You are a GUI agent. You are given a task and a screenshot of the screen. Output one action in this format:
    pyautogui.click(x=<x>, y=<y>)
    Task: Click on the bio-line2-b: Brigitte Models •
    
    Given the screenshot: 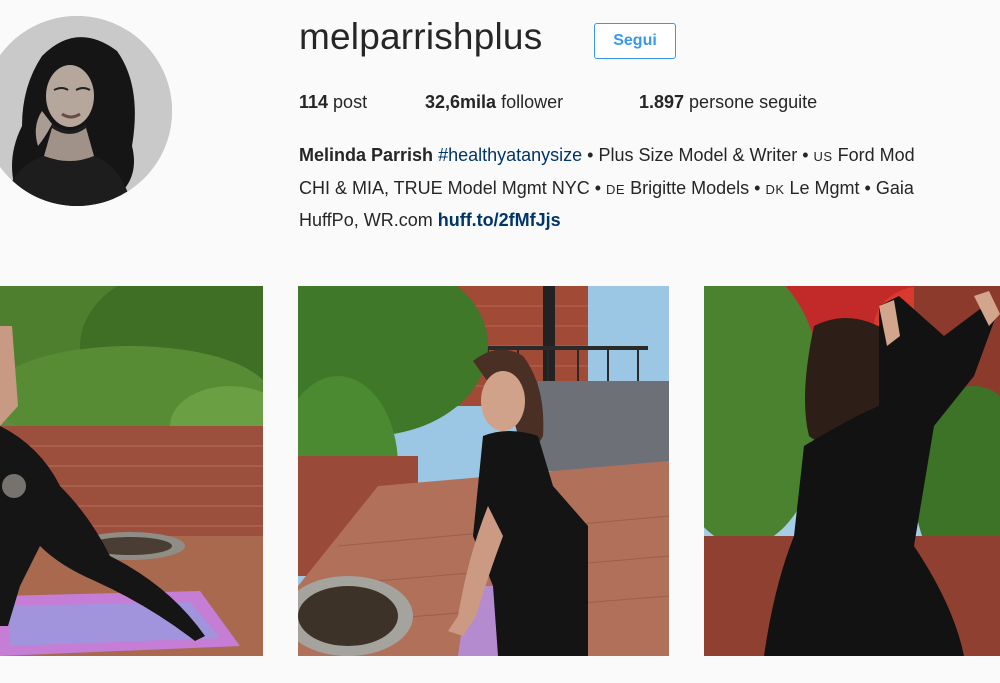 What is the action you would take?
    pyautogui.click(x=695, y=187)
    